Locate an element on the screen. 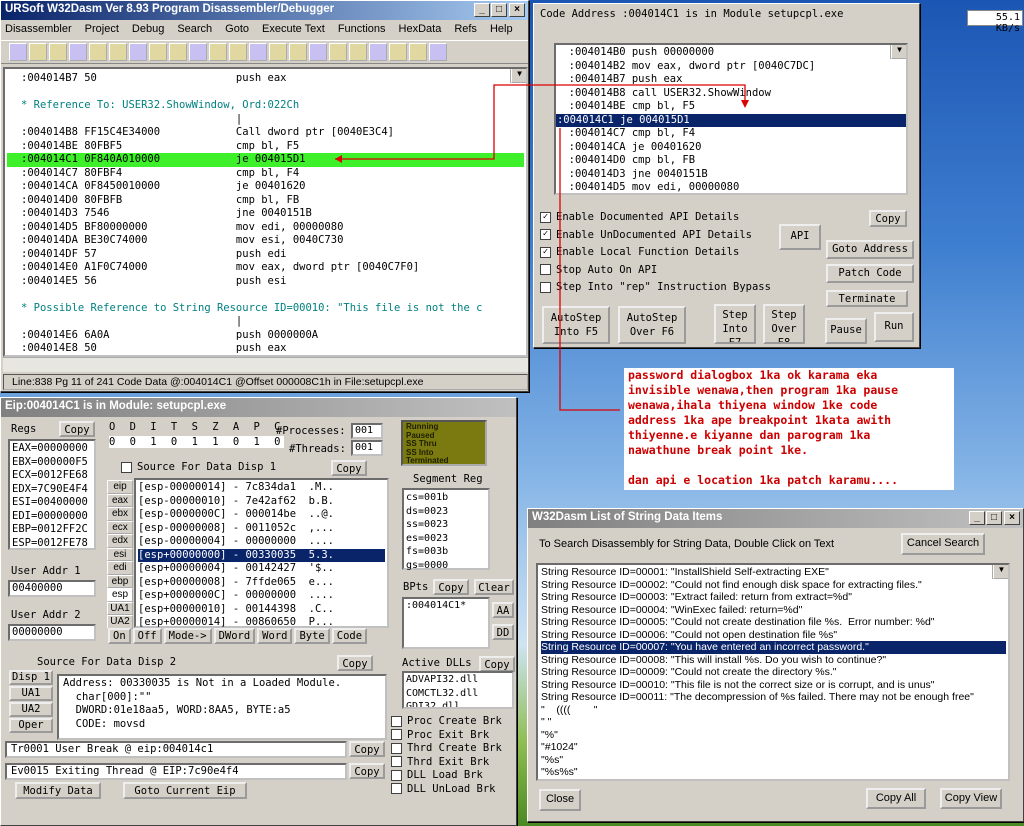 This screenshot has height=826, width=1024. string-minimize-icon: _ is located at coordinates (977, 518).